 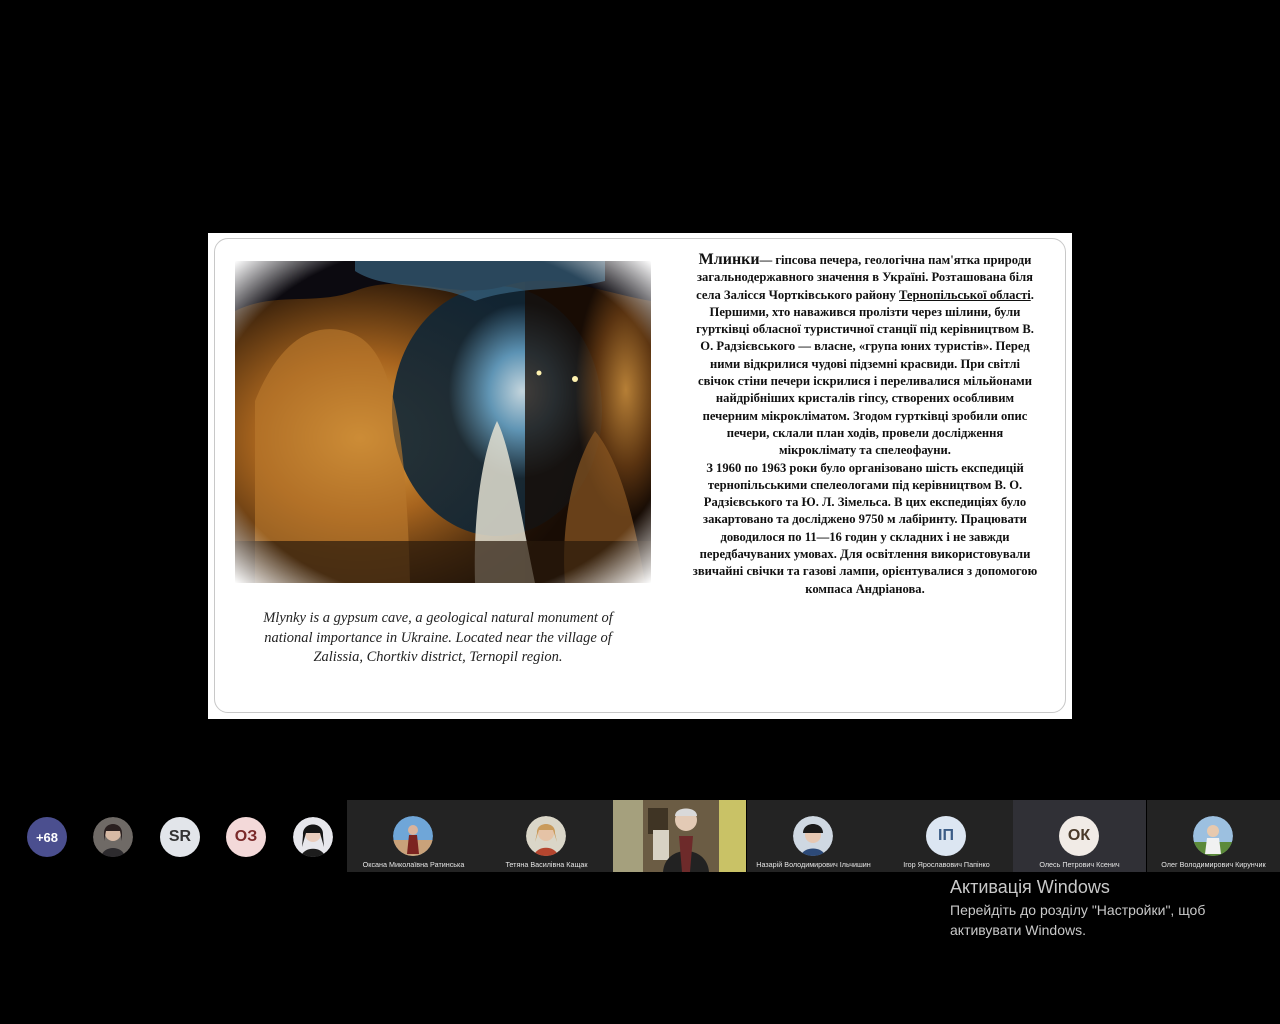 What do you see at coordinates (679, 836) in the screenshot?
I see `participant-video-tile` at bounding box center [679, 836].